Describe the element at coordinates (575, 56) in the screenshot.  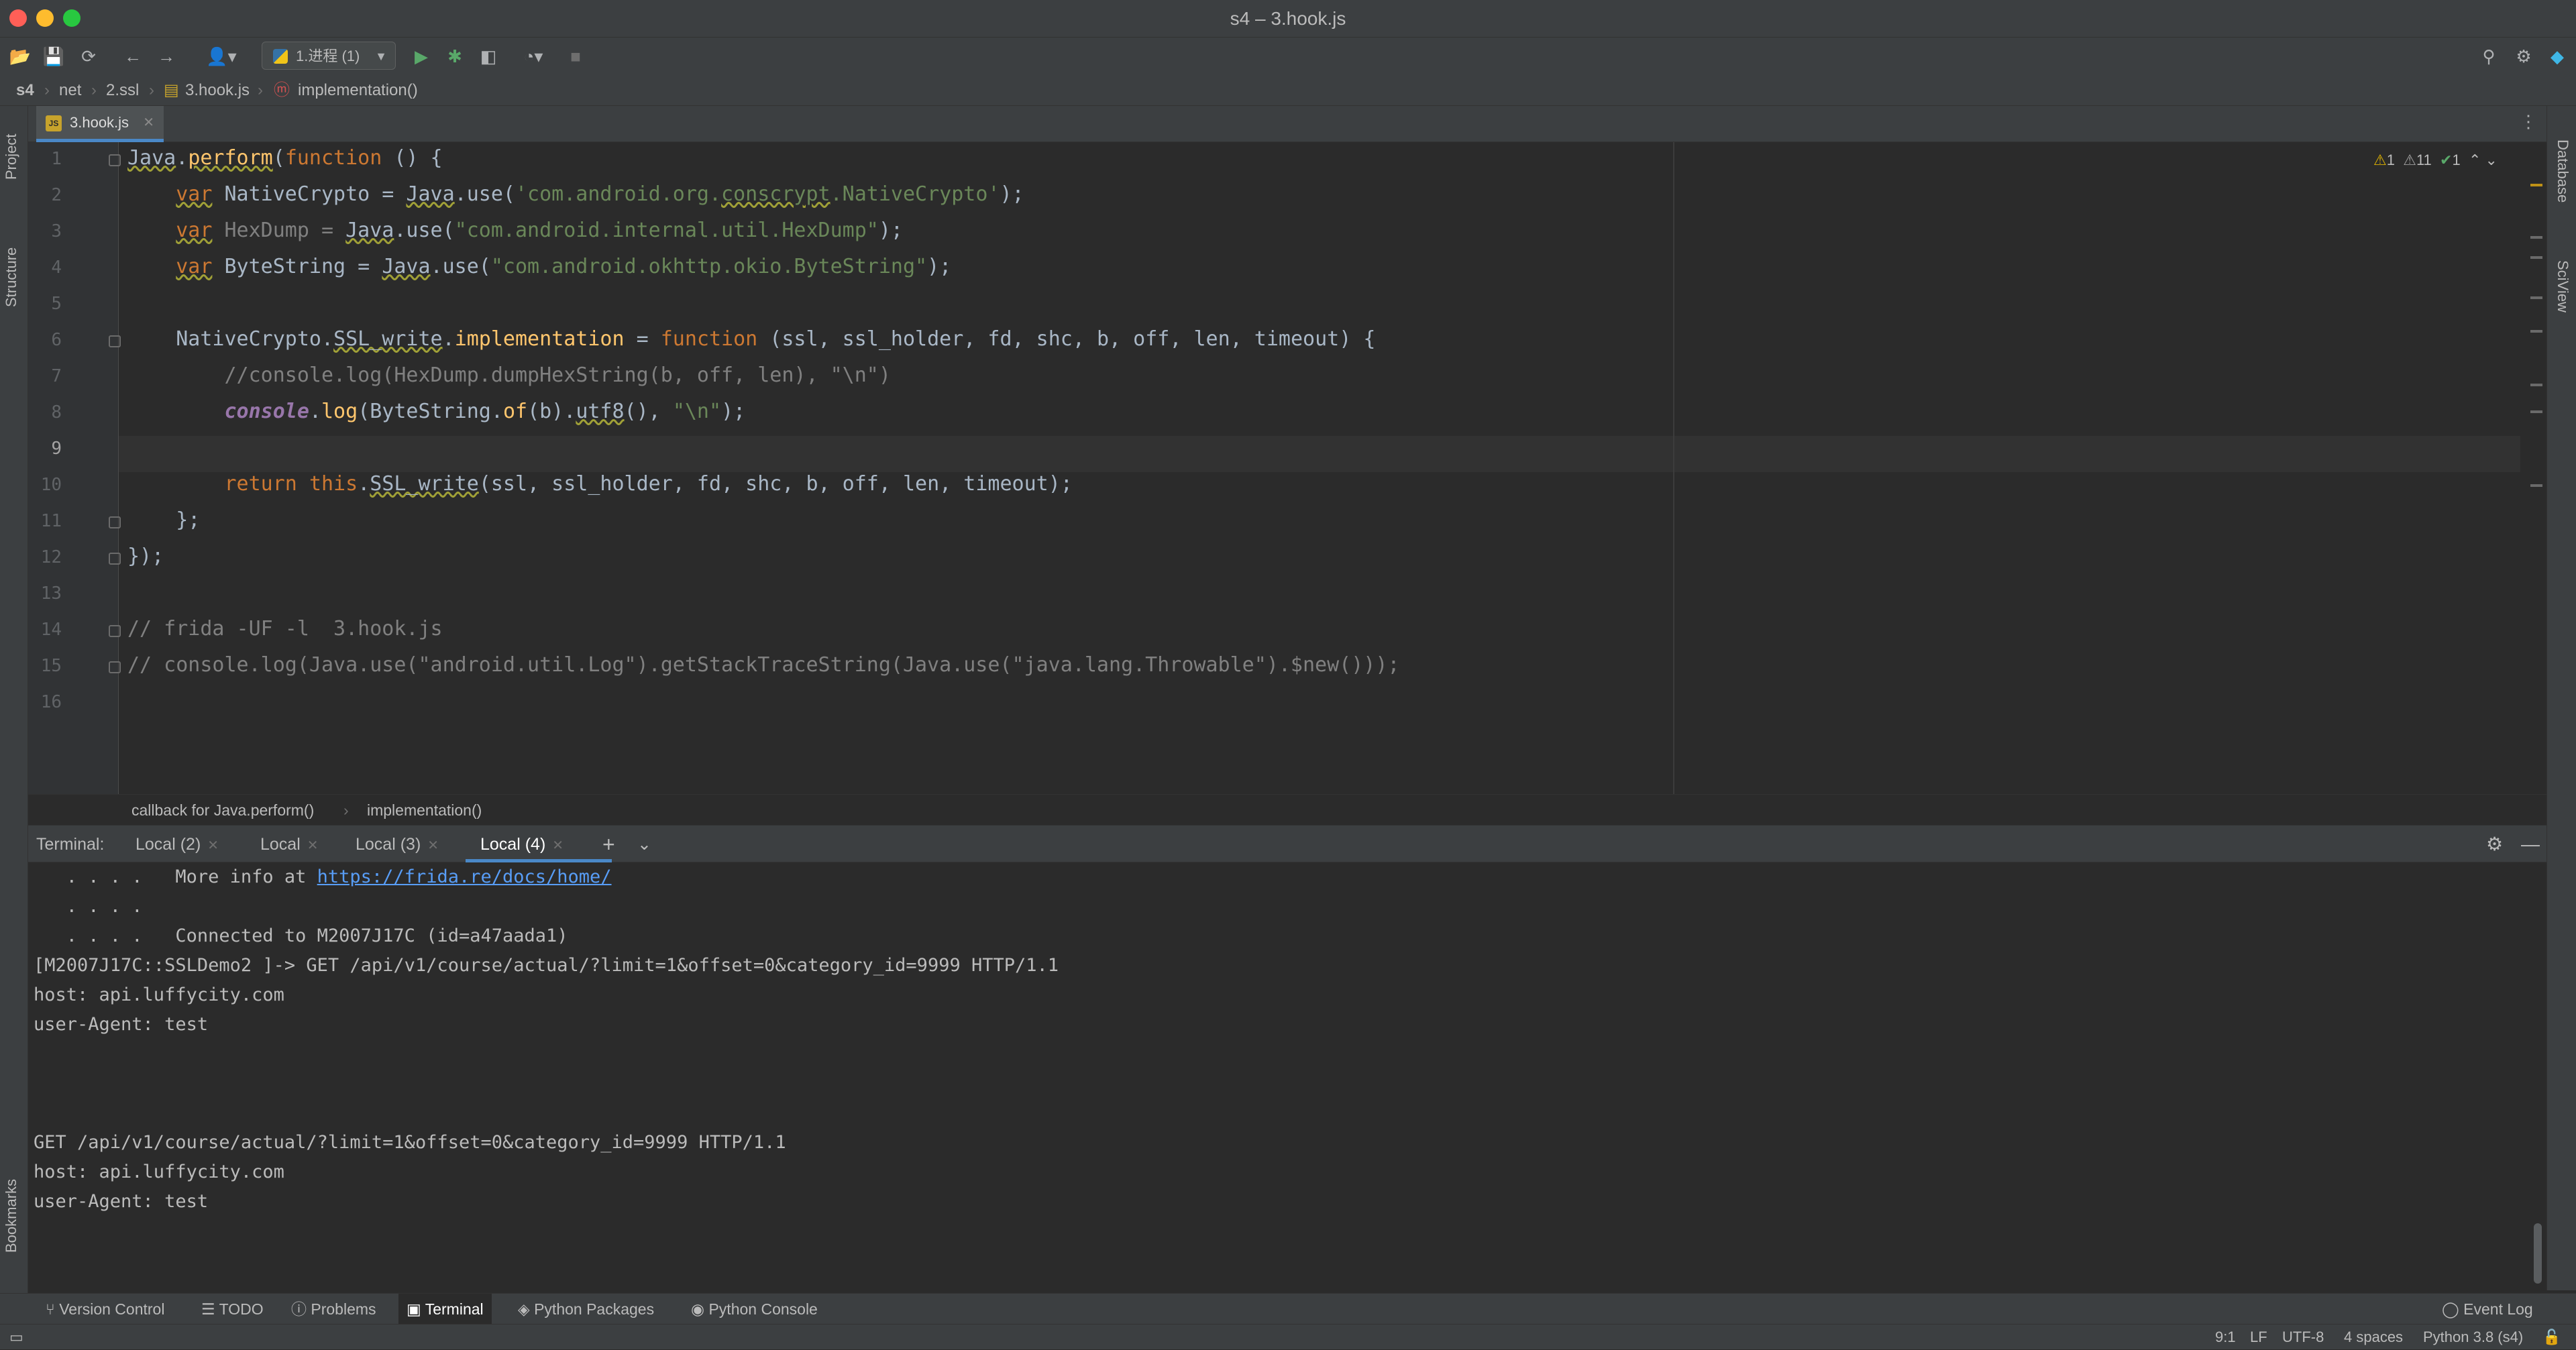
I see `stop-icon: ■` at that location.